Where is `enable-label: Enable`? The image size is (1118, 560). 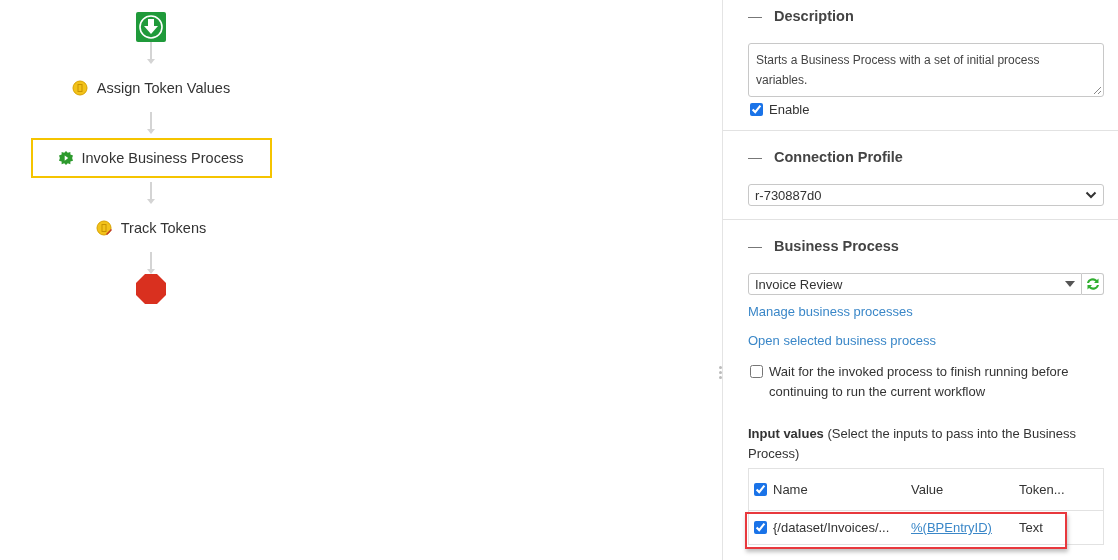 enable-label: Enable is located at coordinates (789, 109).